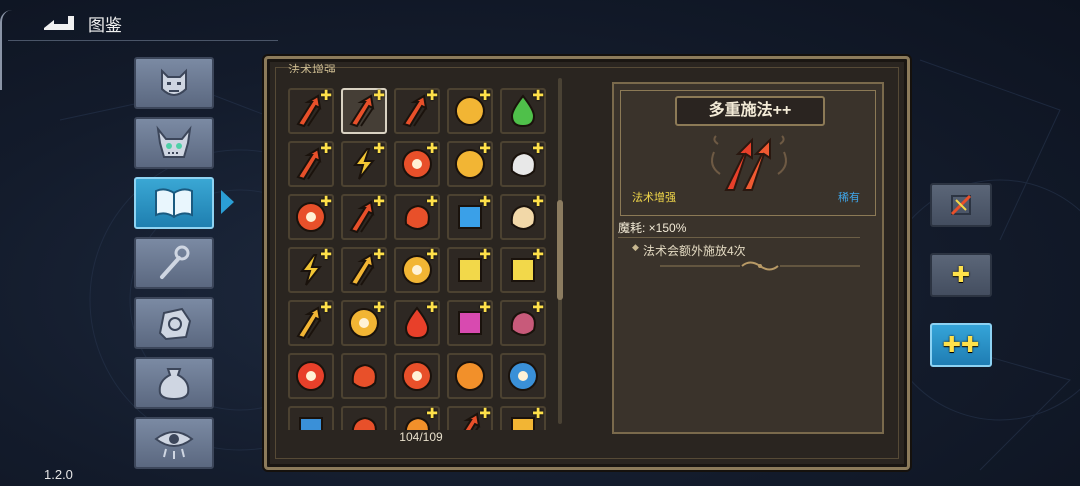 This screenshot has width=1080, height=486. I want to click on back-arrow-icon, so click(59, 23).